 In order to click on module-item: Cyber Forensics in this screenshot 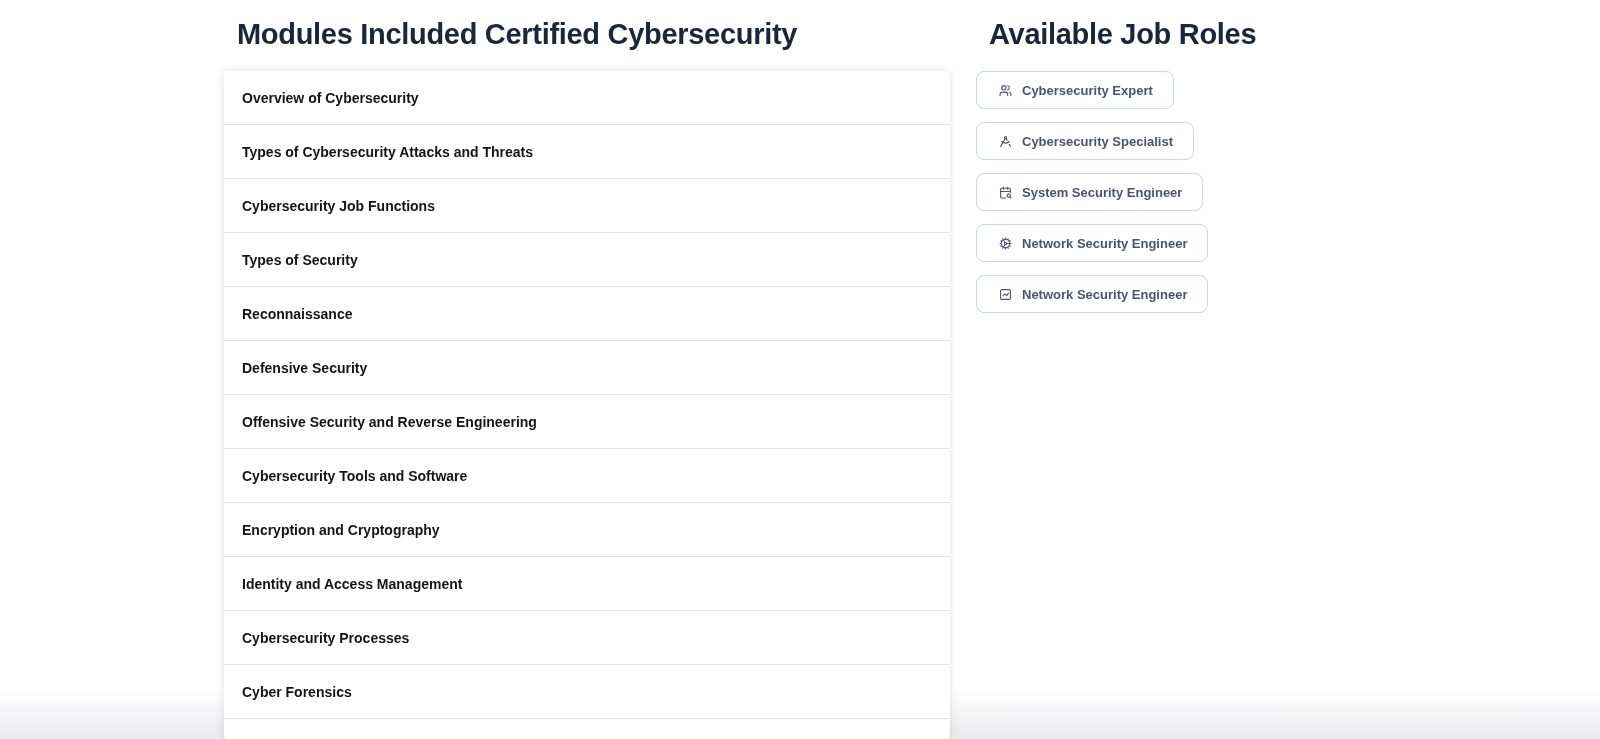, I will do `click(587, 692)`.